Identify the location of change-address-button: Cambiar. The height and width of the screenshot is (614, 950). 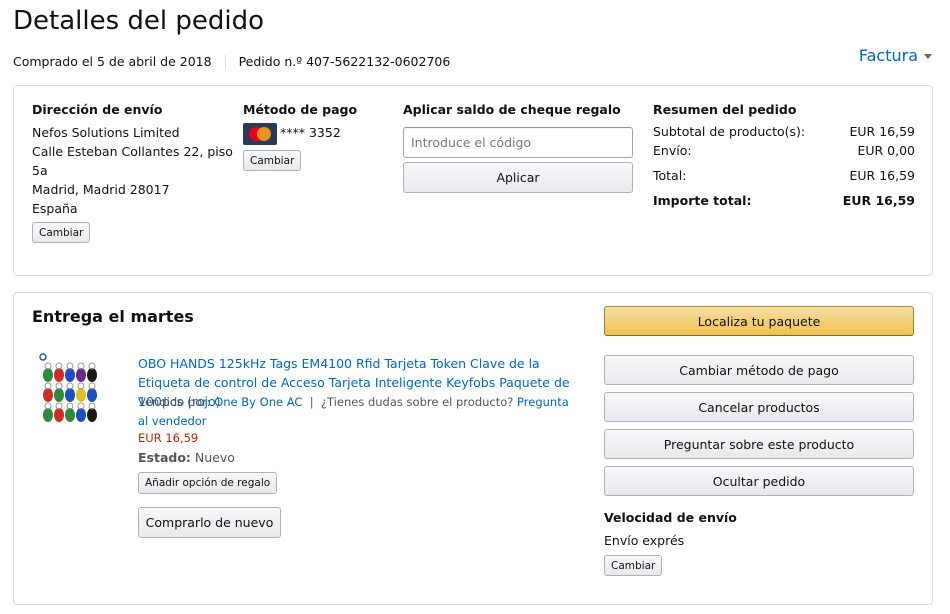
(61, 232).